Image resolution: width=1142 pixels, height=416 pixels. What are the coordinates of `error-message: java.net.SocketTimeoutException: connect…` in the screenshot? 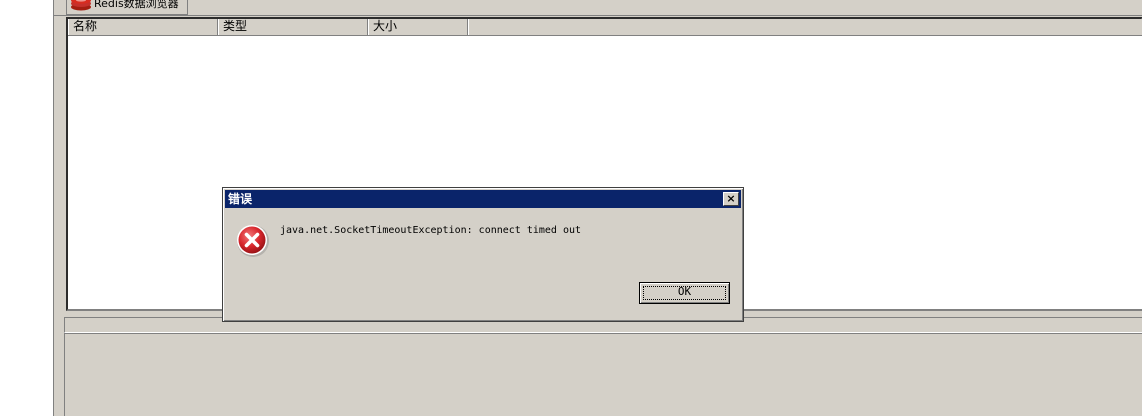 It's located at (431, 230).